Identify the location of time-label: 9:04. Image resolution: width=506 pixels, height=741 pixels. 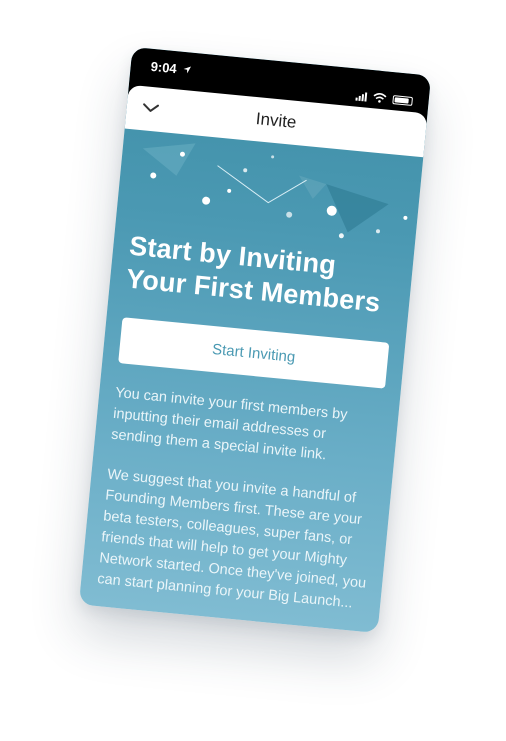
(164, 67).